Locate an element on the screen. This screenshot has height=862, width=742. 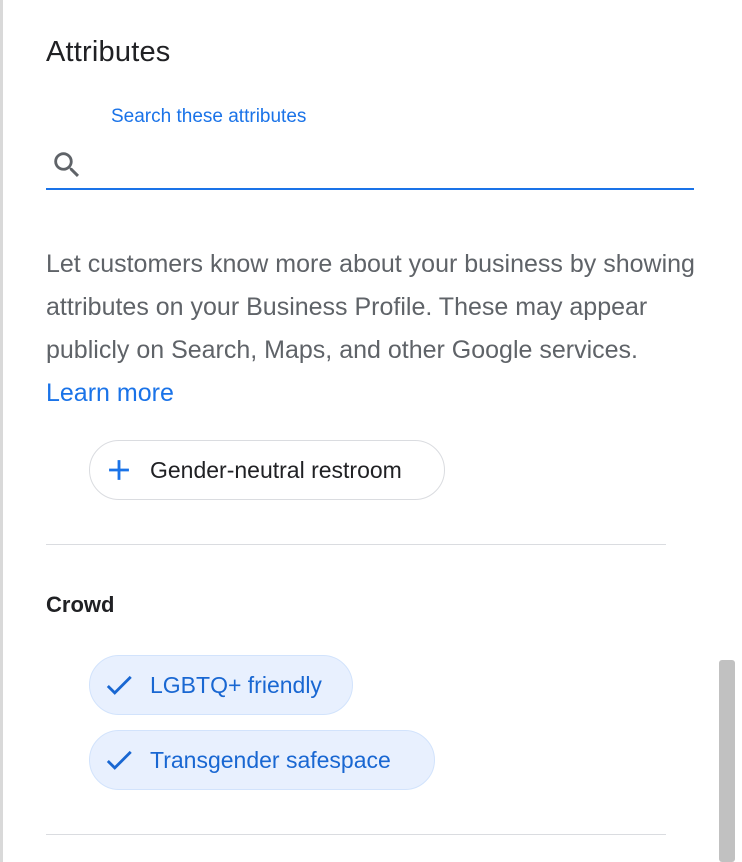
transgender-safespace-chip: Transgender safespace is located at coordinates (262, 760).